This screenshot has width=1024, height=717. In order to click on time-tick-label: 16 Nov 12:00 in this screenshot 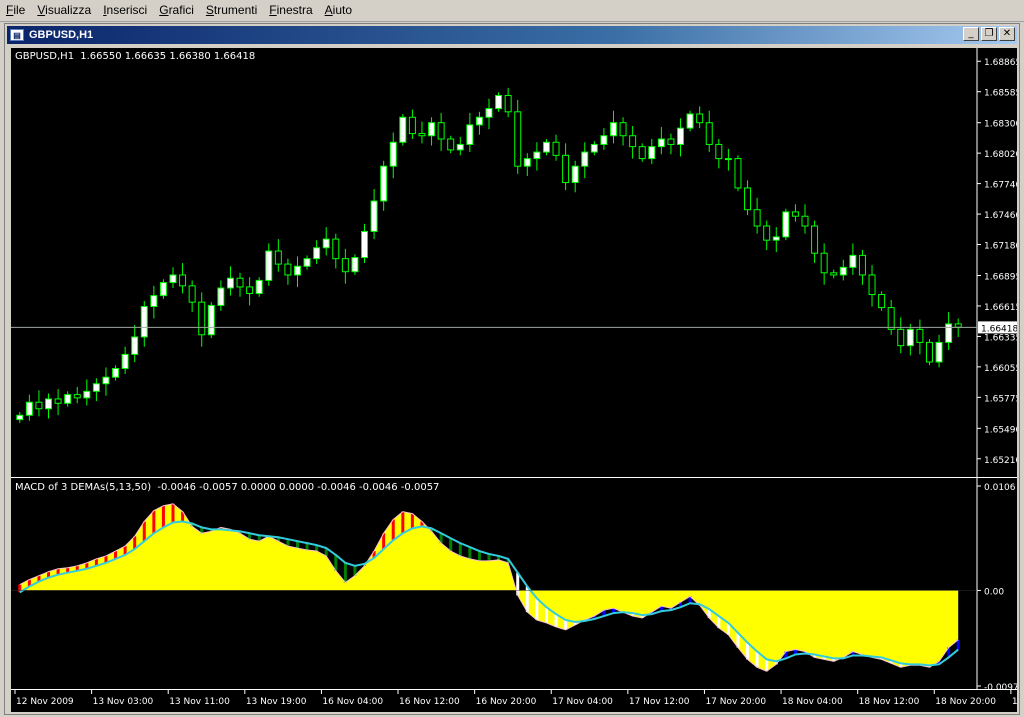, I will do `click(429, 702)`.